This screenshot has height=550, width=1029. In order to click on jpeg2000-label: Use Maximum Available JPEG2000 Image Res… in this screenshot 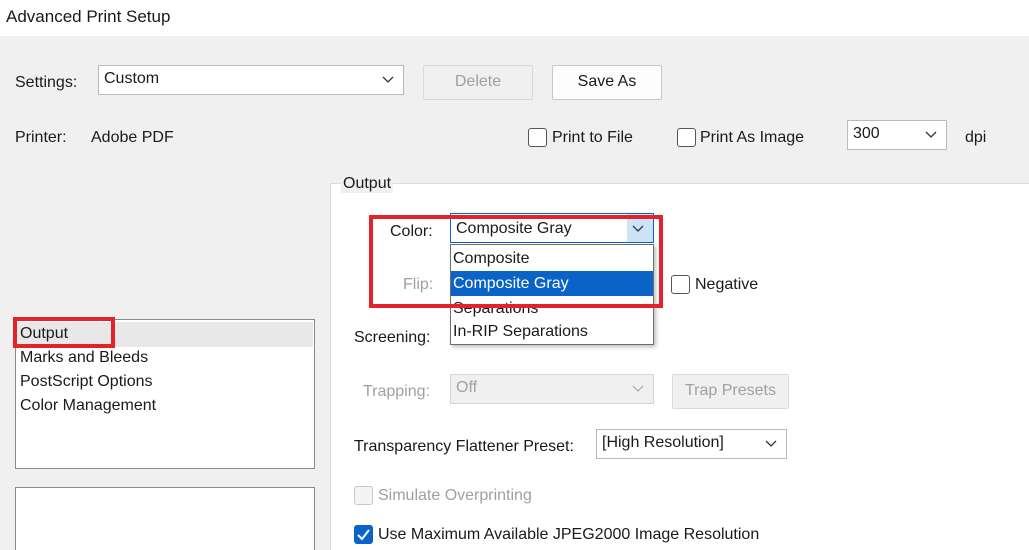, I will do `click(569, 534)`.